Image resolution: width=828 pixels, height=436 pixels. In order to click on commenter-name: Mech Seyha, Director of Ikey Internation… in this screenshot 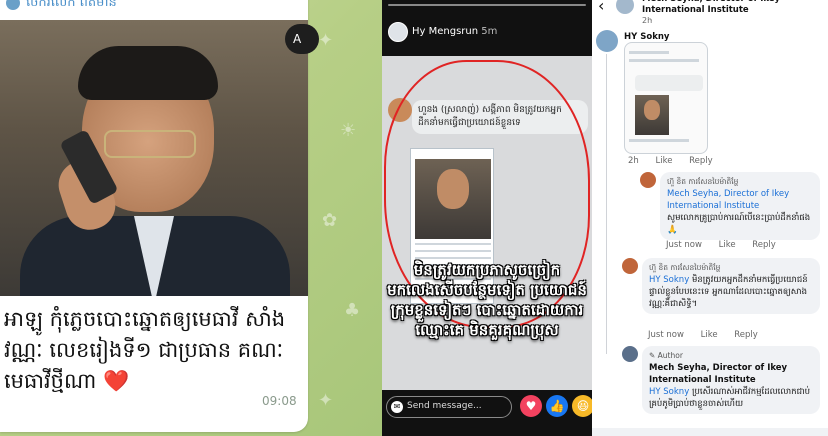, I will do `click(731, 374)`.